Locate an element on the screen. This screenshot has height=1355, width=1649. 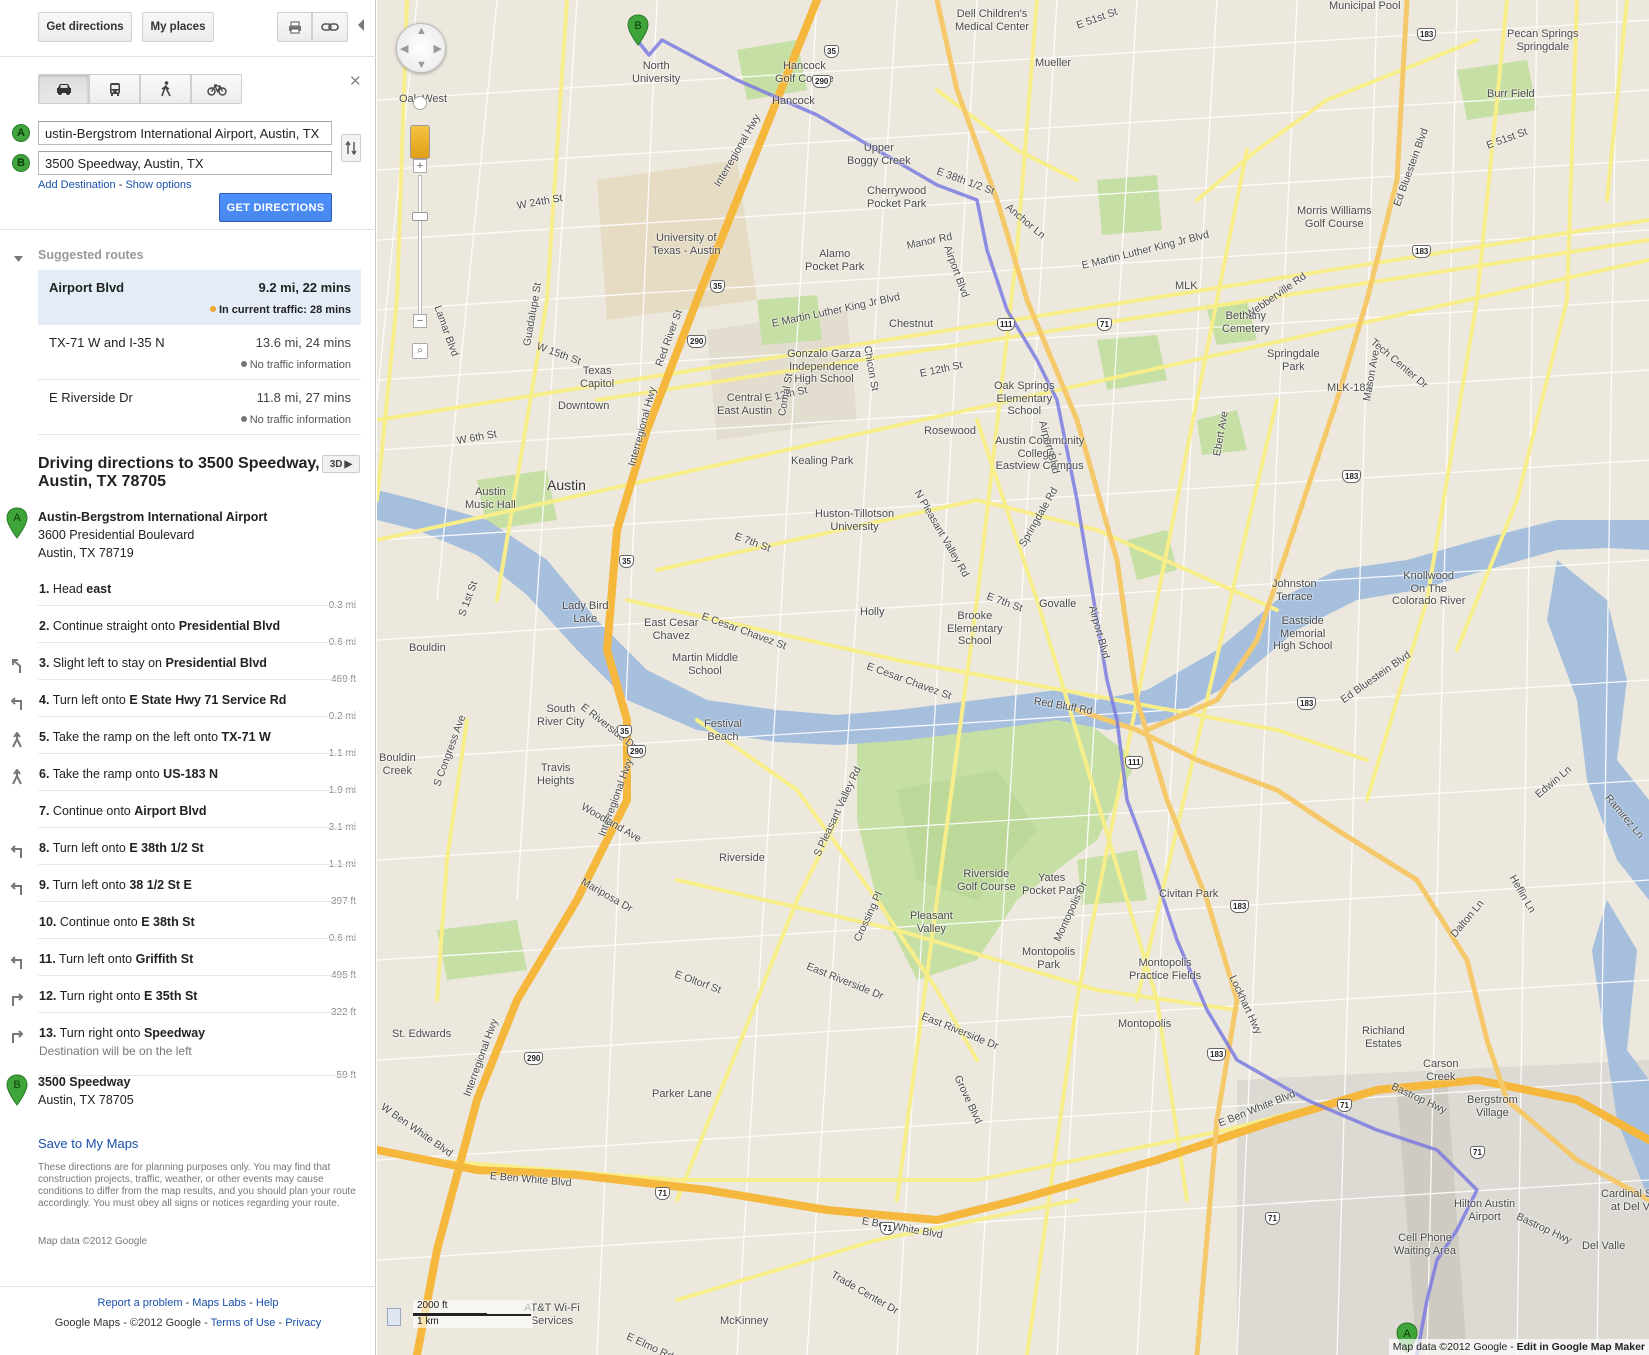
map-place-label: Del Valle is located at coordinates (1604, 1246).